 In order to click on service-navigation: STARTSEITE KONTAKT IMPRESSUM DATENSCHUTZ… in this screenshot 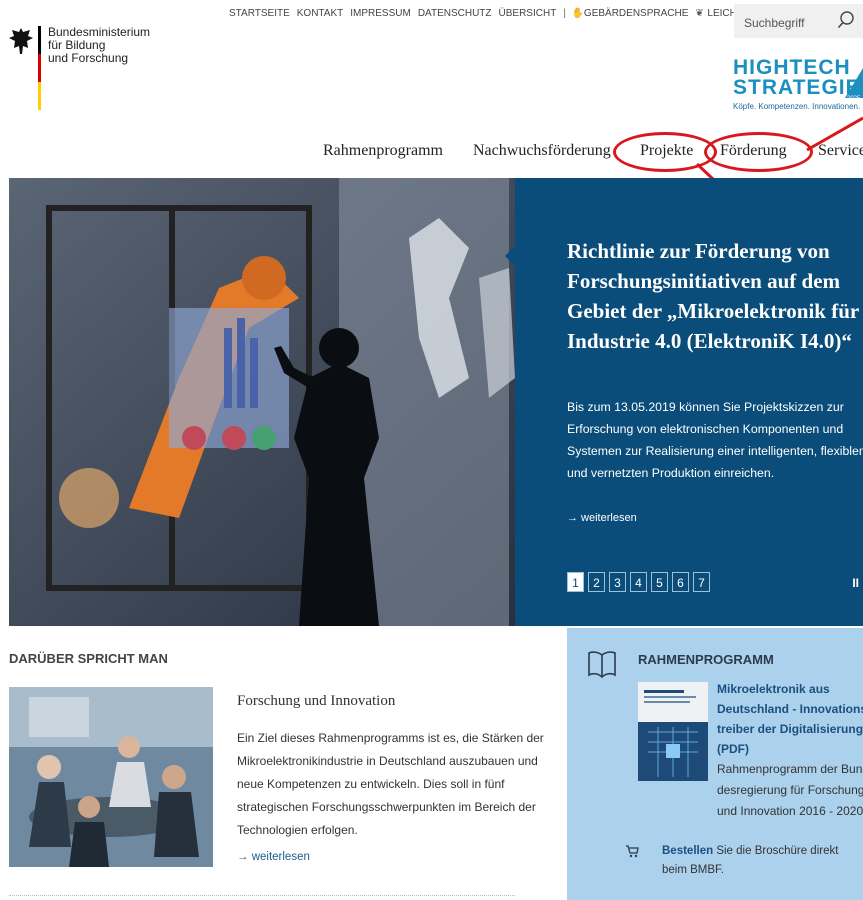, I will do `click(518, 13)`.